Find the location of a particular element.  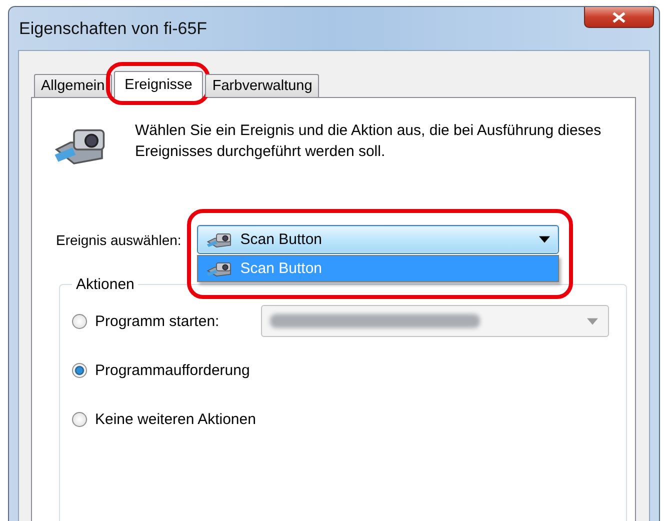

event-label: Ereignis auswählen: is located at coordinates (119, 240).